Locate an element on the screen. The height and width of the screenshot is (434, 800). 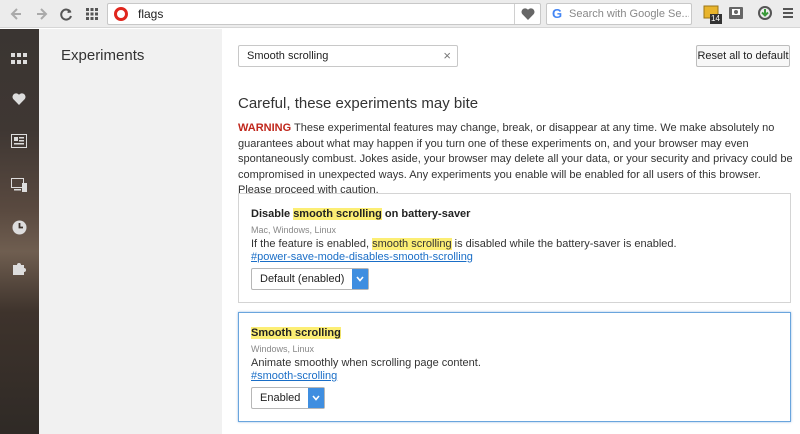
extension-badge-count: 14 is located at coordinates (715, 18).